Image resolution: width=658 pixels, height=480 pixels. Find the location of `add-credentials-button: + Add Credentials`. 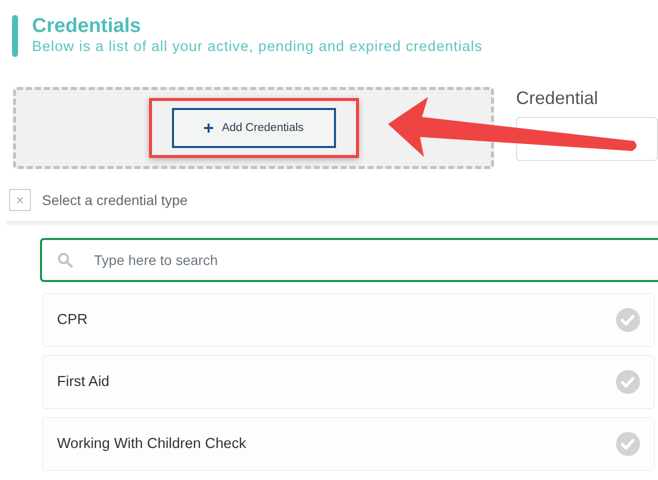

add-credentials-button: + Add Credentials is located at coordinates (254, 128).